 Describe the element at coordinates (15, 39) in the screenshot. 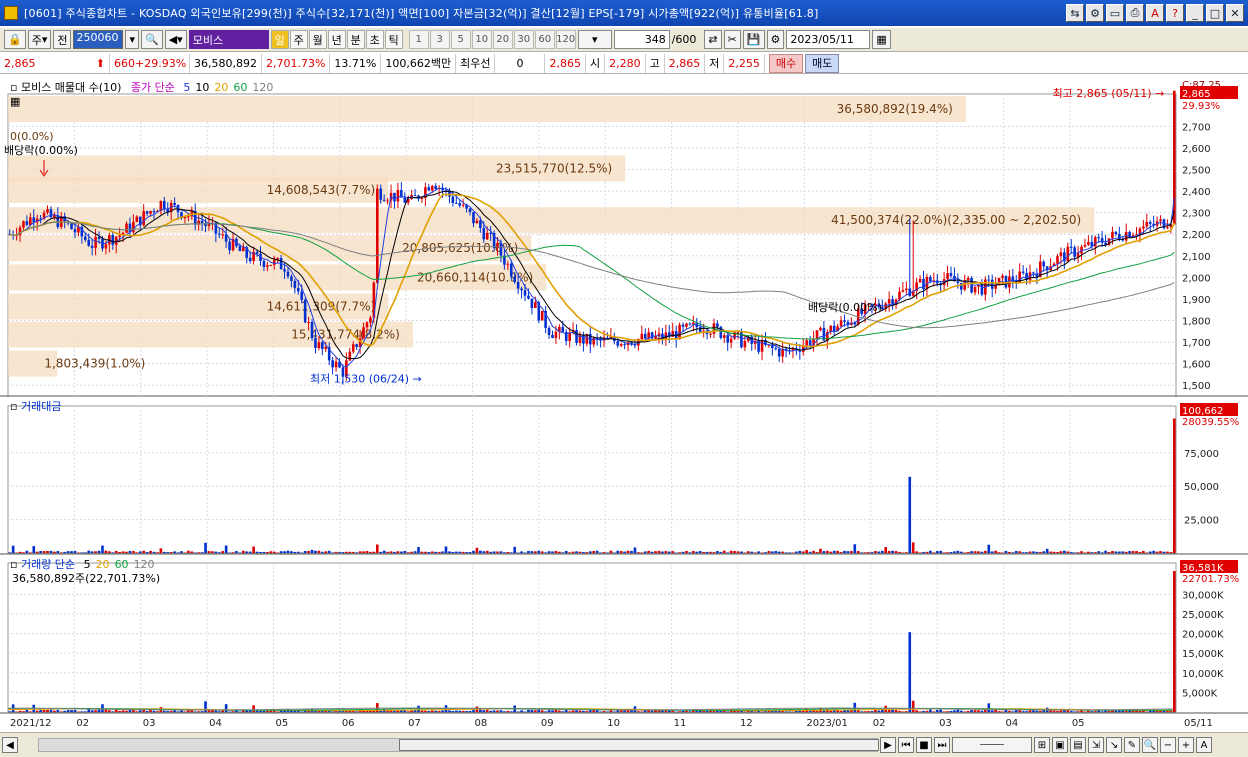

I see `lock-icon: 🔒` at that location.